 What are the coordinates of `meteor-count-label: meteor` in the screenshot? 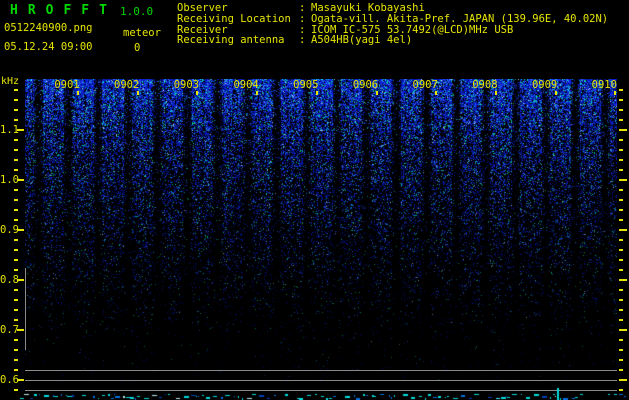 It's located at (142, 33).